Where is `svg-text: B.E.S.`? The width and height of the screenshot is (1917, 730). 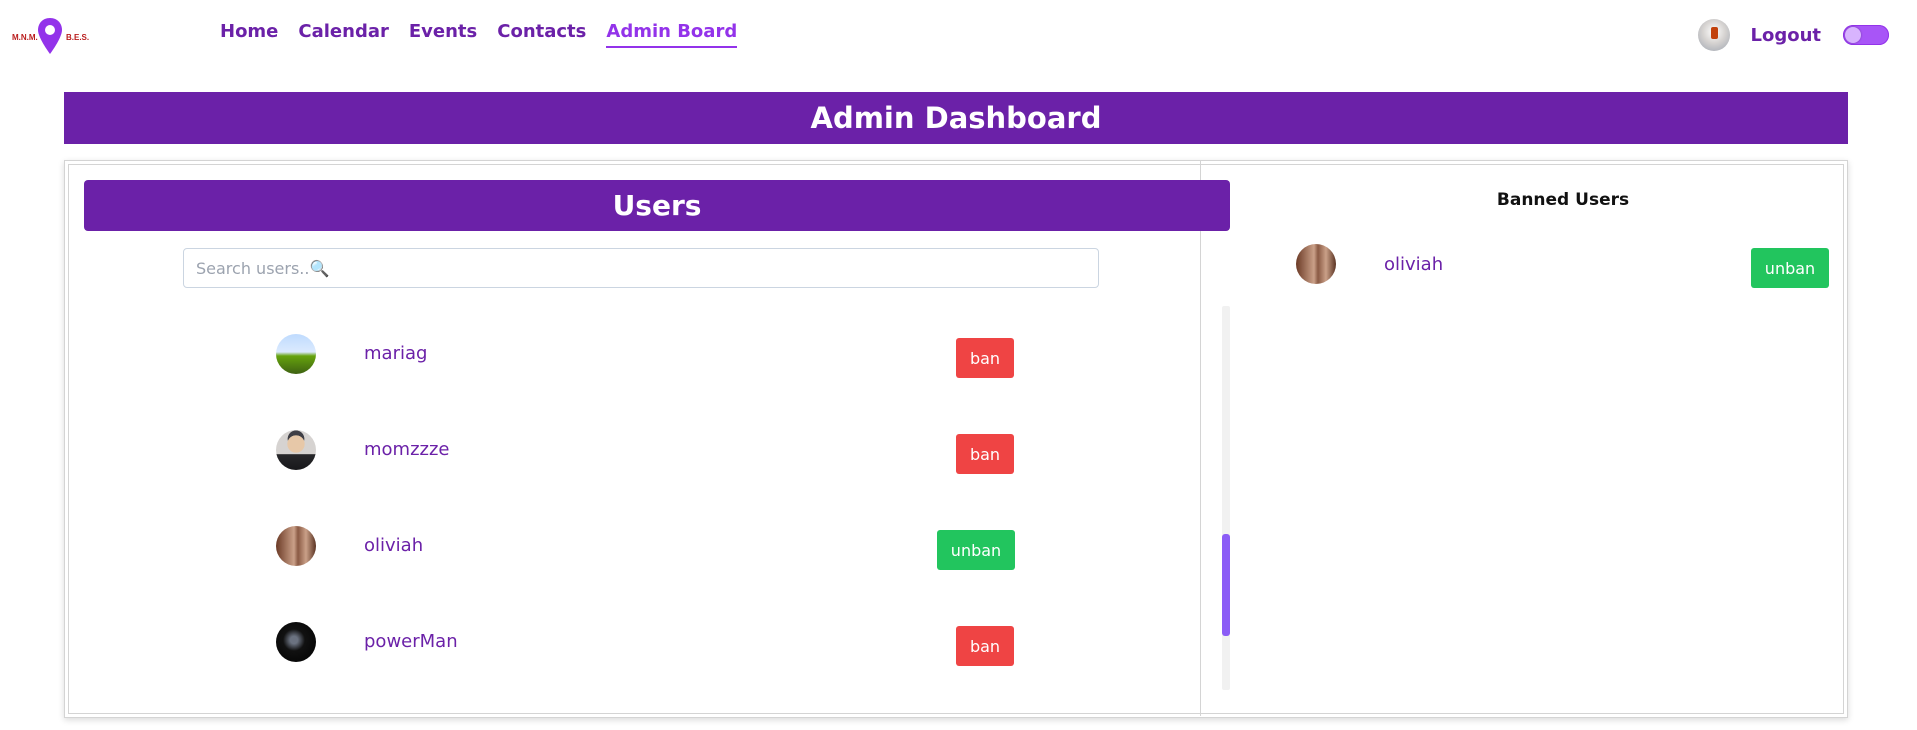 svg-text: B.E.S. is located at coordinates (77, 37).